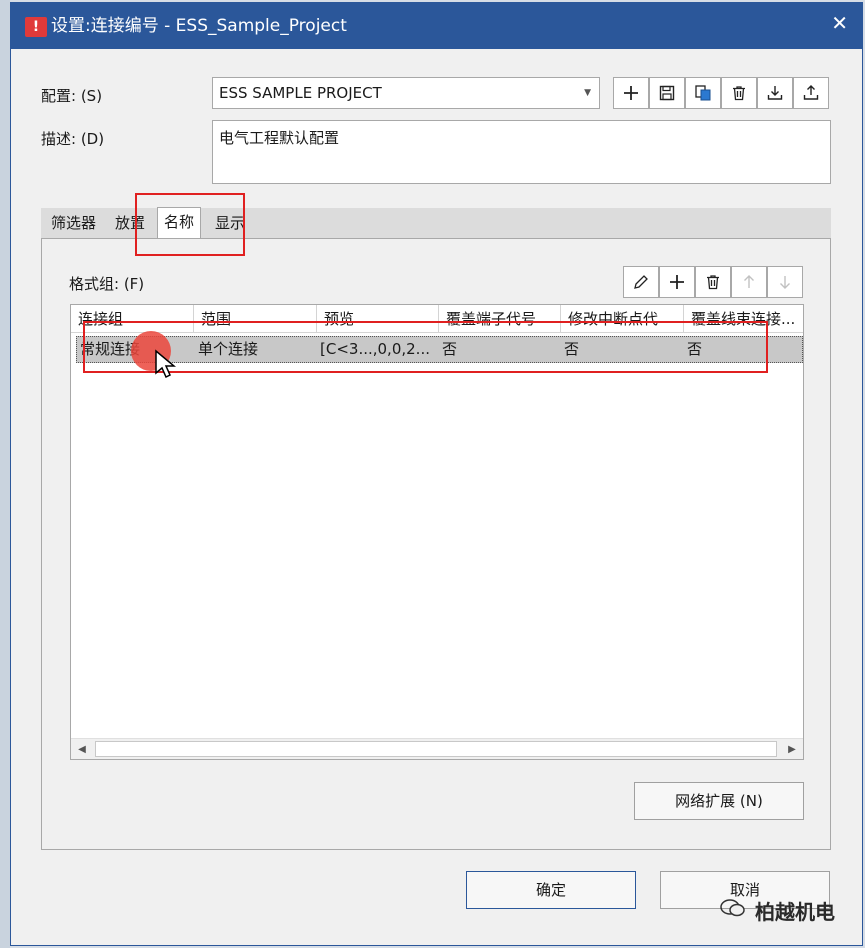 The width and height of the screenshot is (865, 948). What do you see at coordinates (436, 26) in the screenshot?
I see `title-bar: ! 设置:连接编号 - ESS_Sample_Project ✕` at bounding box center [436, 26].